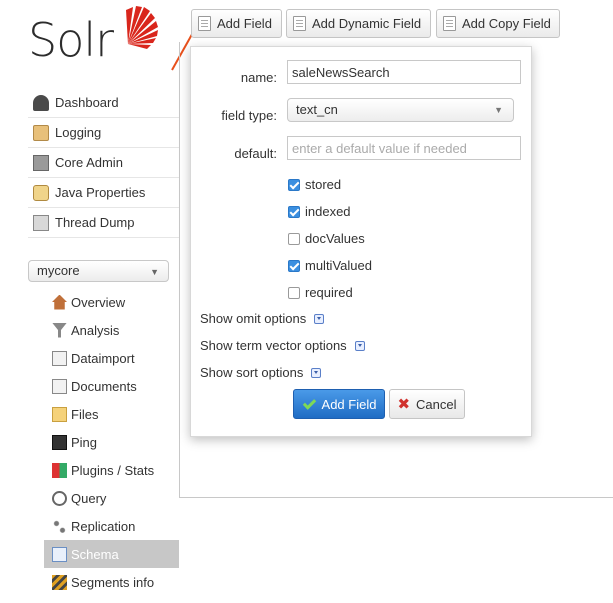 The height and width of the screenshot is (603, 613). Describe the element at coordinates (294, 292) in the screenshot. I see `required-checkbox` at that location.